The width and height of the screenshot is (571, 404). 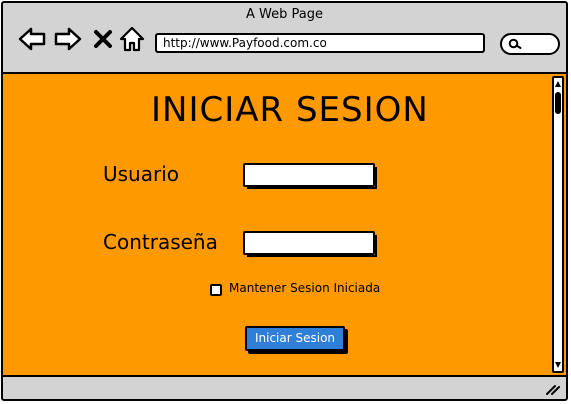 I want to click on password-input, so click(x=310, y=244).